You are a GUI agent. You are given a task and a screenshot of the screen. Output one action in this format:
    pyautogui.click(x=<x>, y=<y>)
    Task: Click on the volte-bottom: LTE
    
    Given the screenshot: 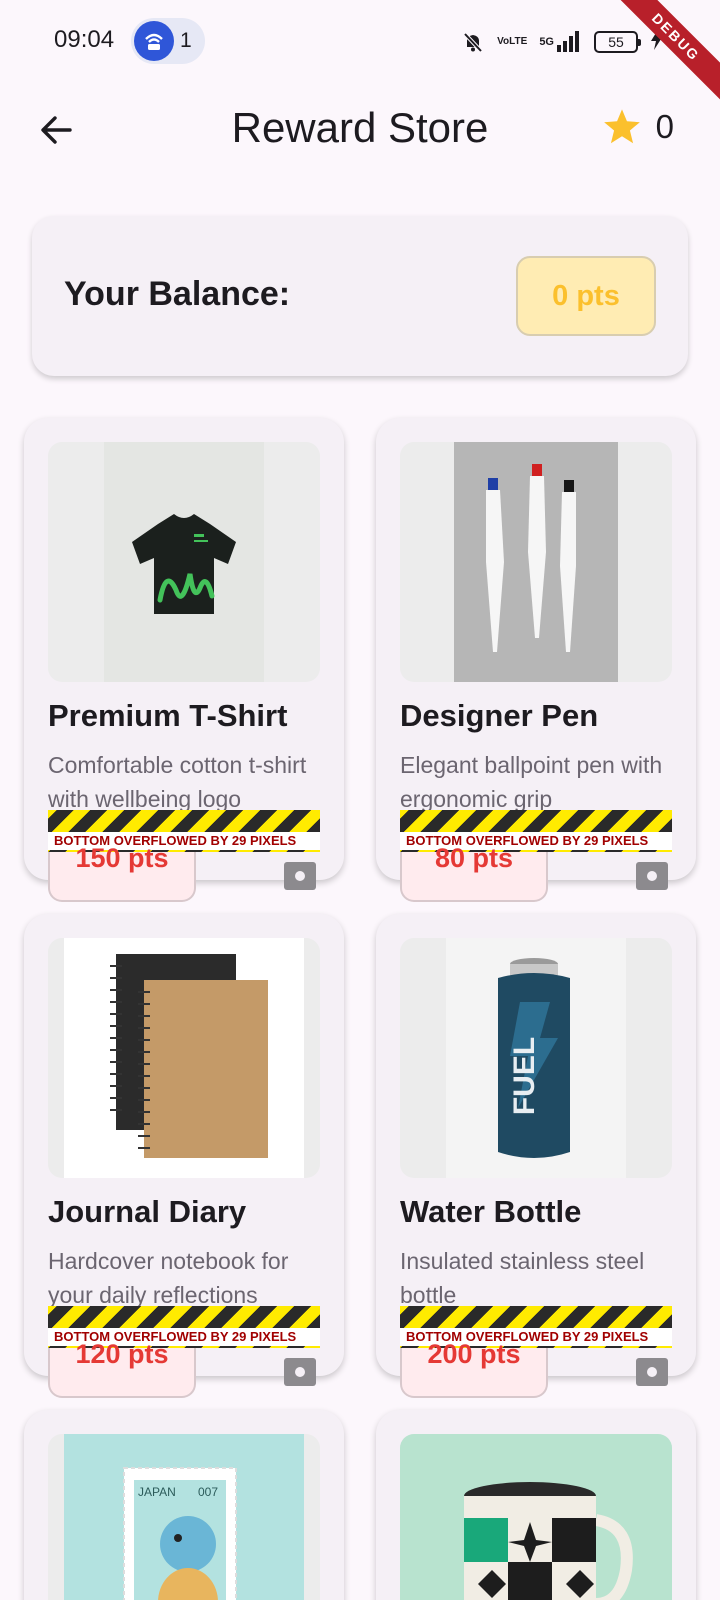 What is the action you would take?
    pyautogui.click(x=518, y=41)
    